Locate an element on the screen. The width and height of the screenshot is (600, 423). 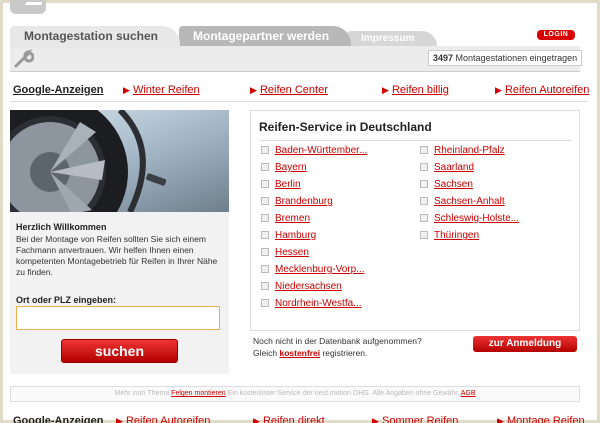
state-checkbox-item: Sachsen is located at coordinates (446, 185).